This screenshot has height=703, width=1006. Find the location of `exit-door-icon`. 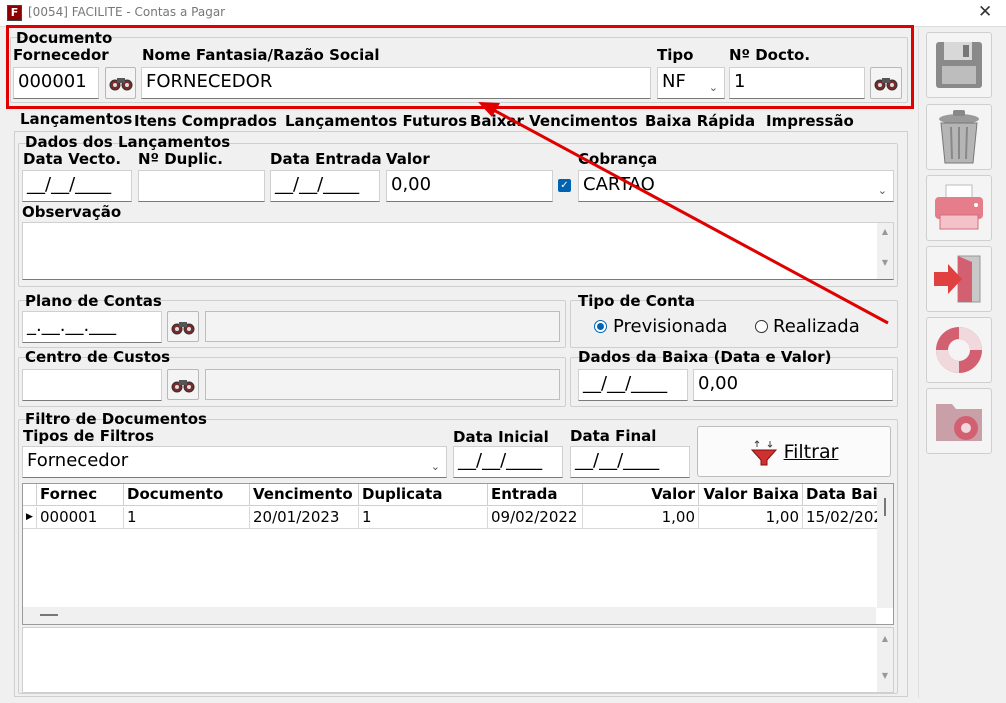

exit-door-icon is located at coordinates (957, 279).